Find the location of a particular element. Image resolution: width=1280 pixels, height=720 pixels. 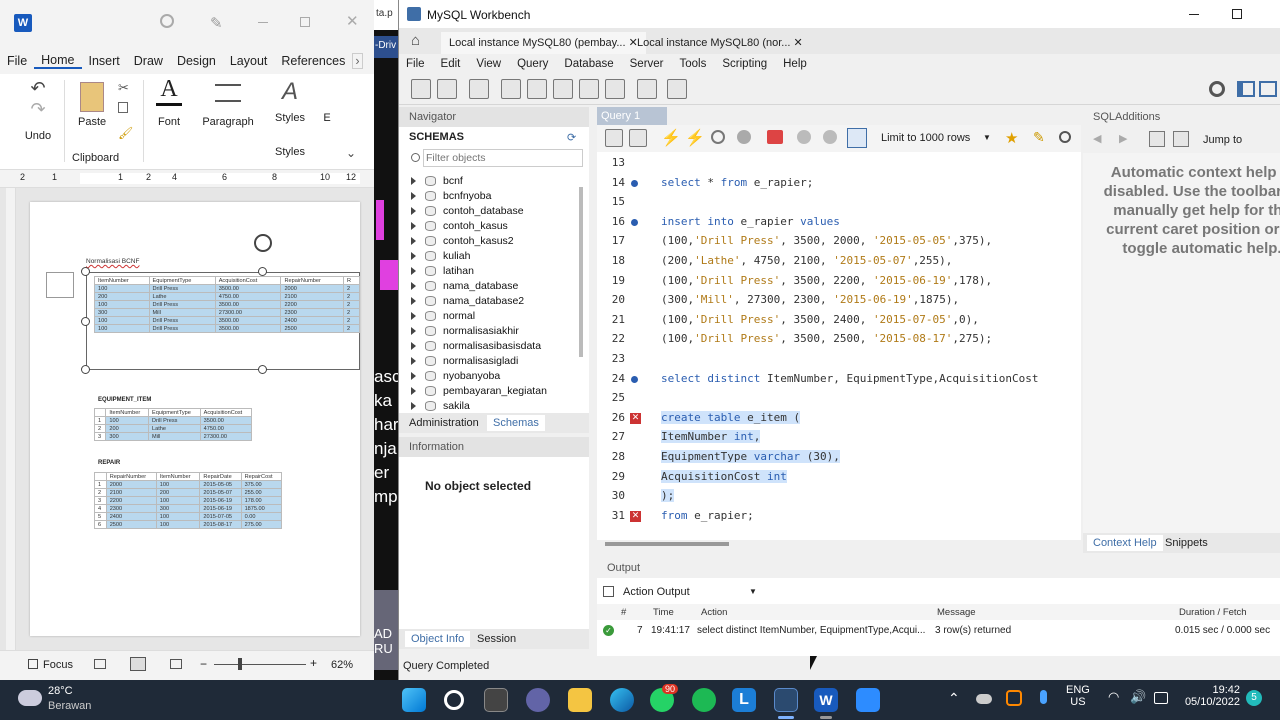

connection-tab-active: Local instance MySQL80 (pembay... ✕ is located at coordinates (543, 43).